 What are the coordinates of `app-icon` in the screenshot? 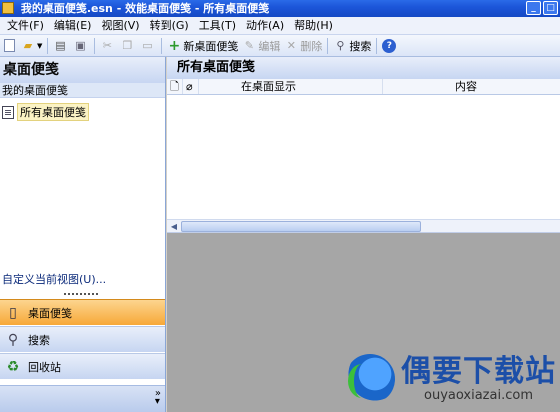 It's located at (8, 8).